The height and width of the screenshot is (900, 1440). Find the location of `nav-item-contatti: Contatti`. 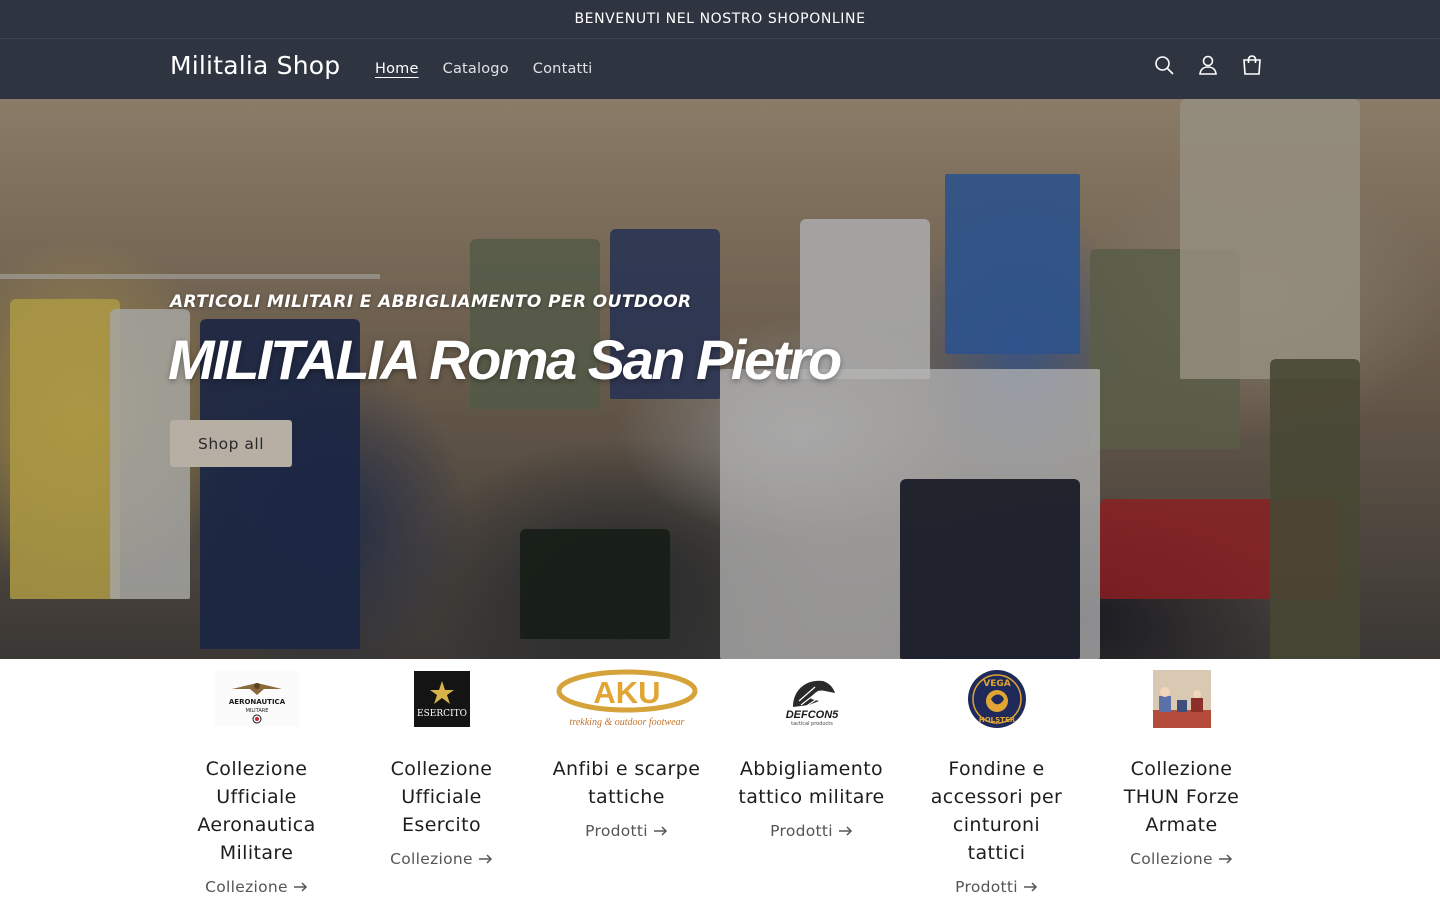

nav-item-contatti: Contatti is located at coordinates (563, 69).